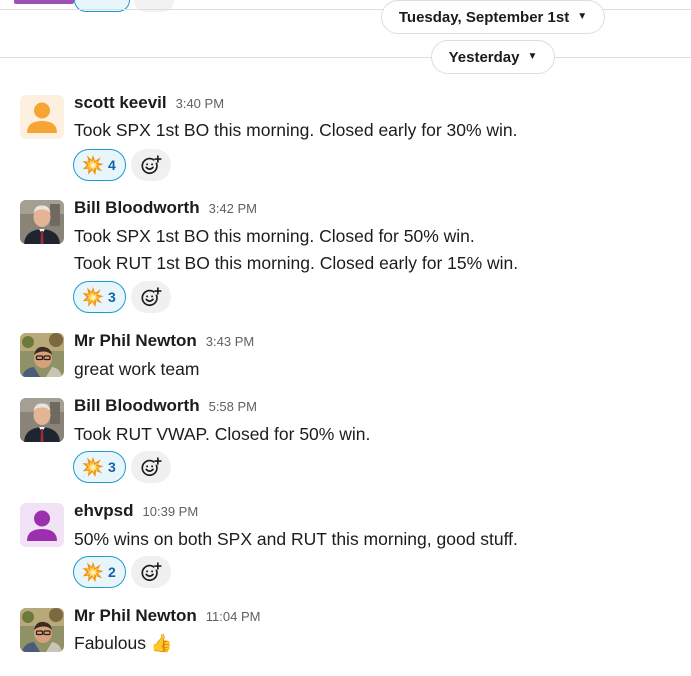  I want to click on reaction-bar: 4, so click(122, 165).